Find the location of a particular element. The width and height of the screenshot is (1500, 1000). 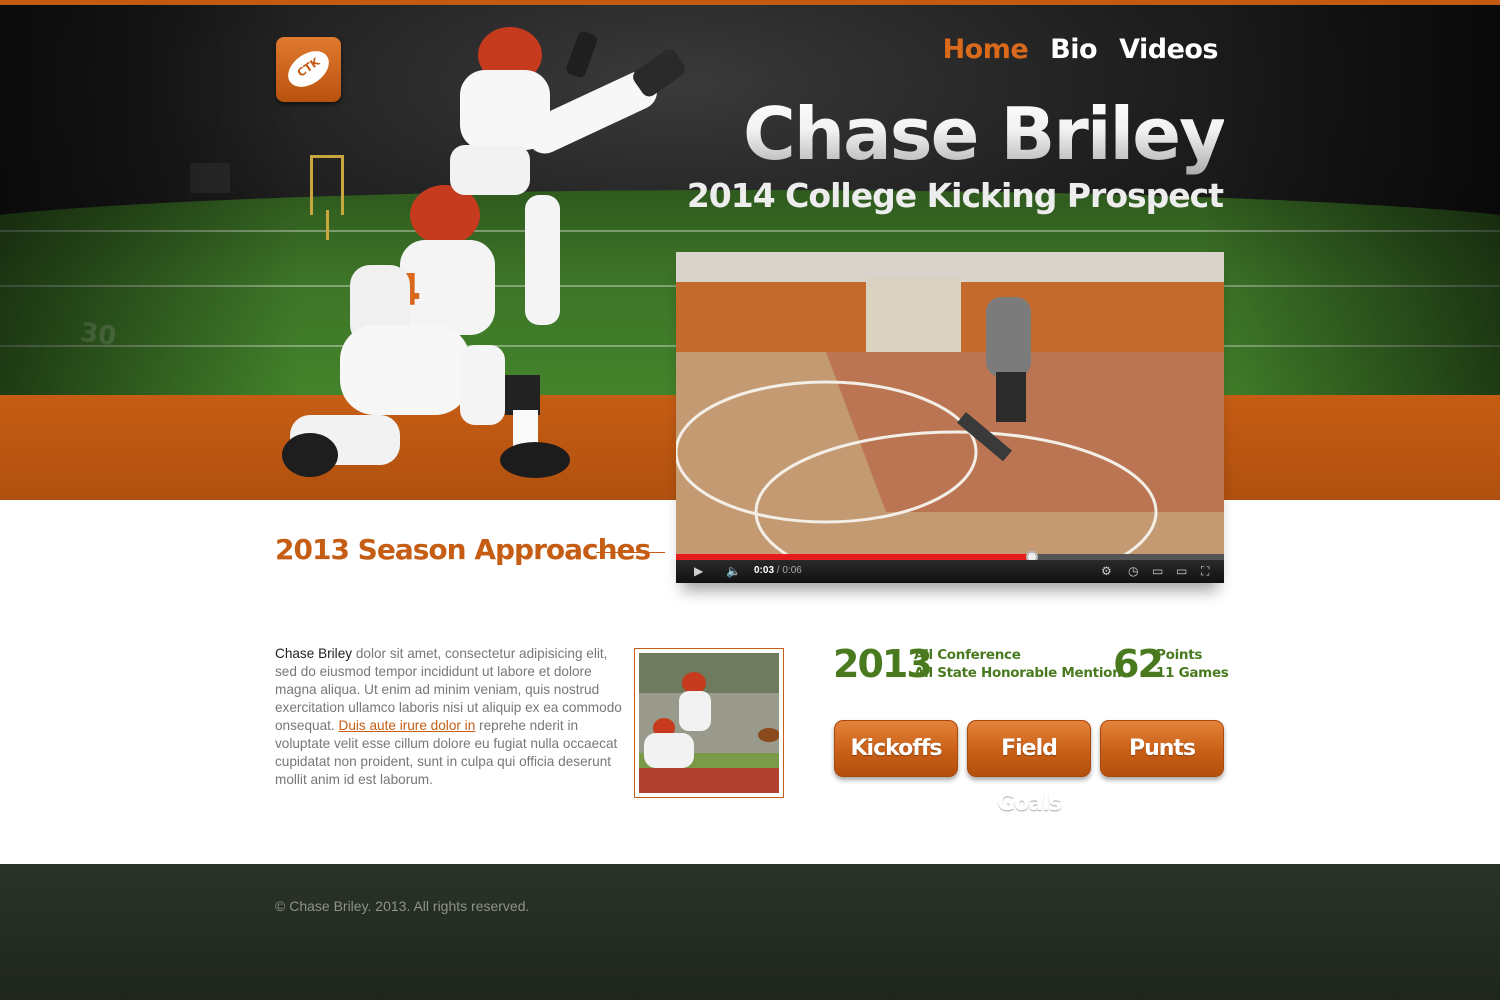

video-frame is located at coordinates (950, 403).